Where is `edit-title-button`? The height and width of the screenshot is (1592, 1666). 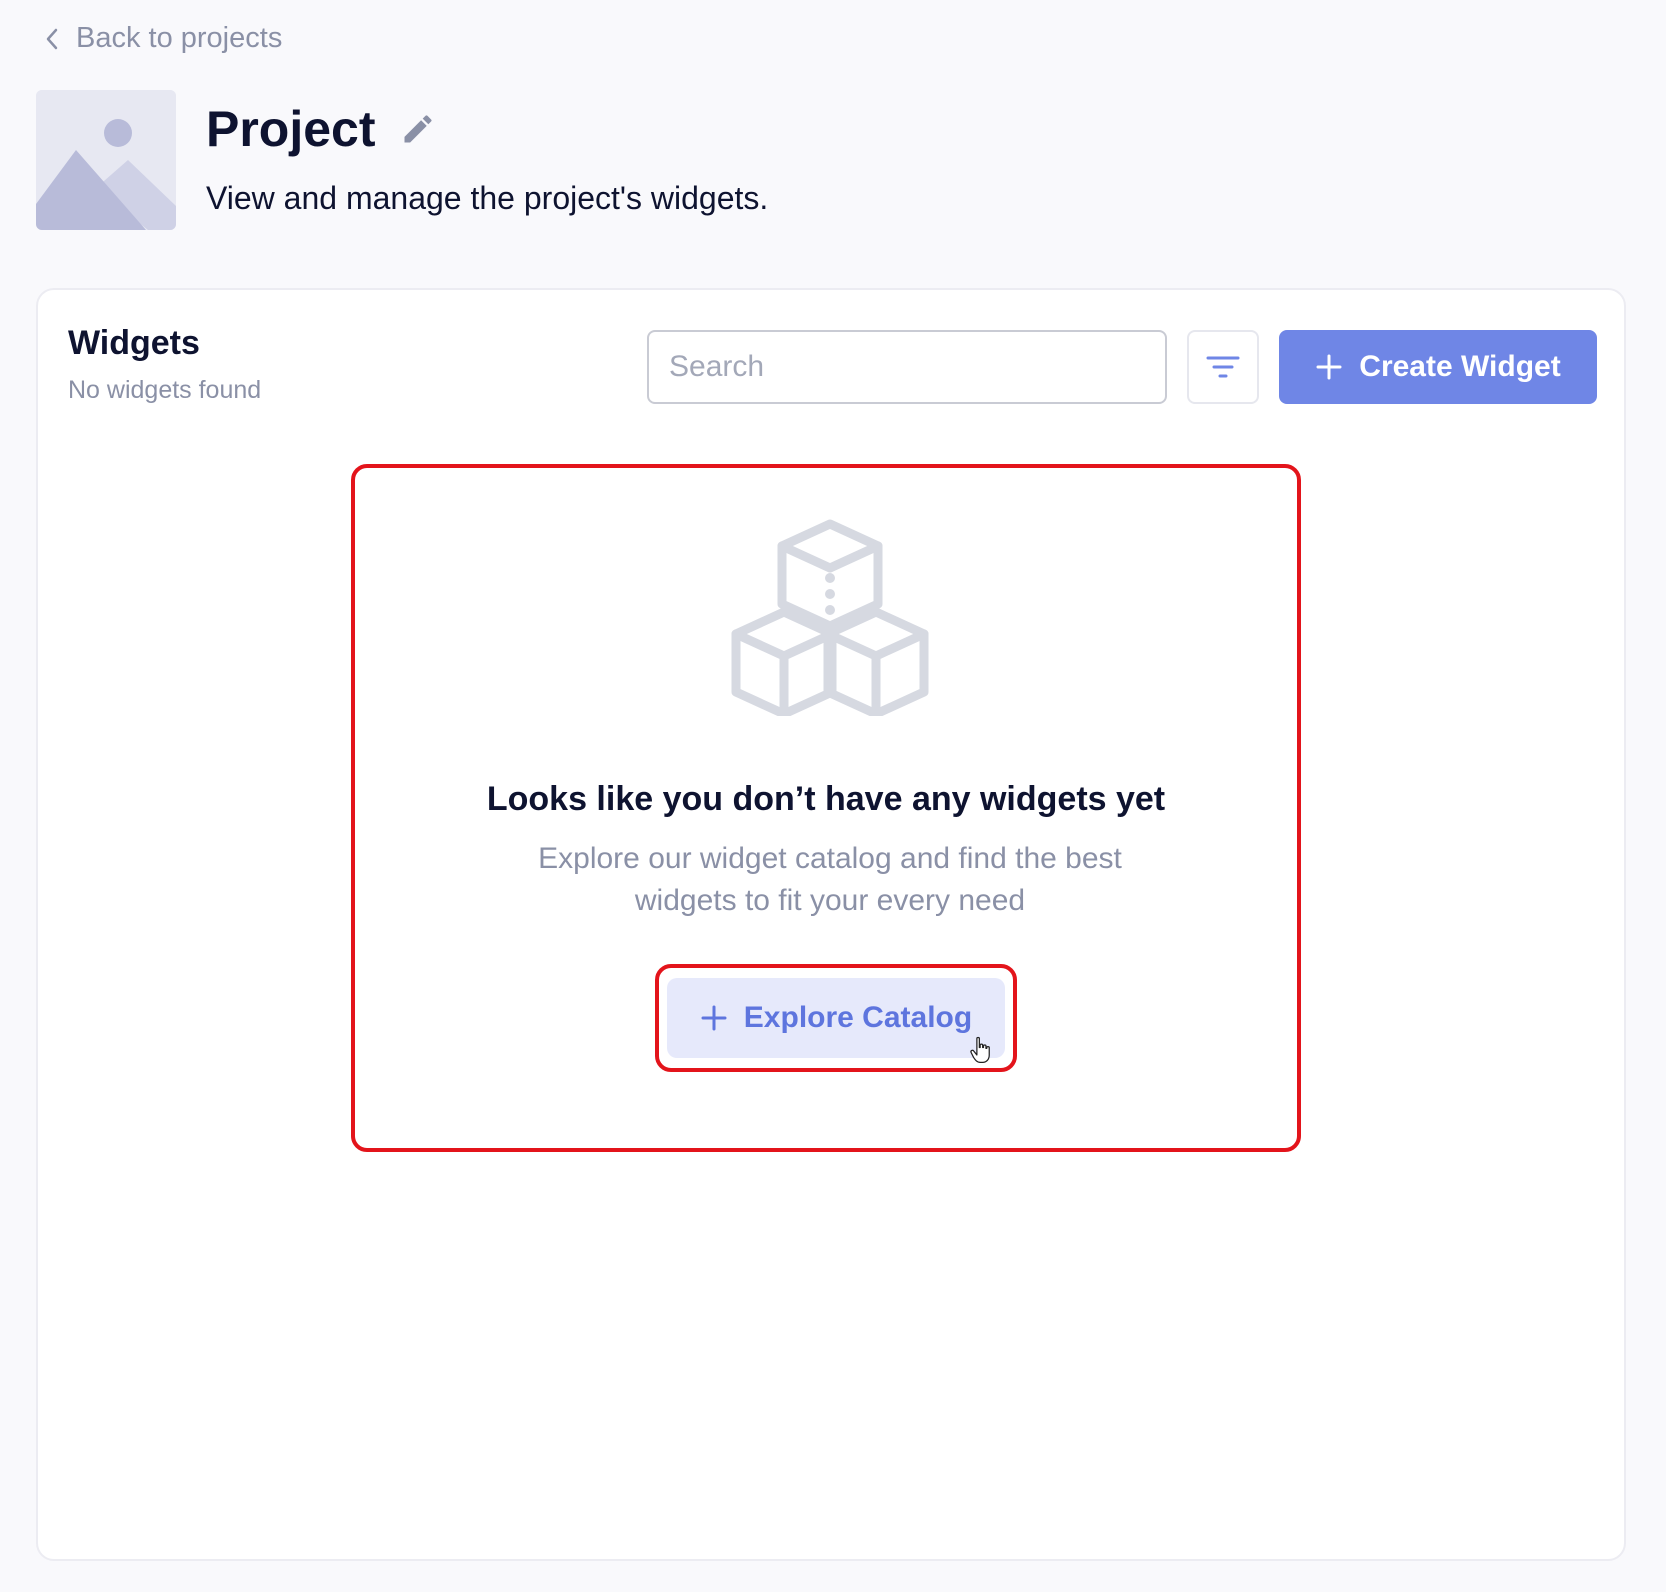 edit-title-button is located at coordinates (418, 129).